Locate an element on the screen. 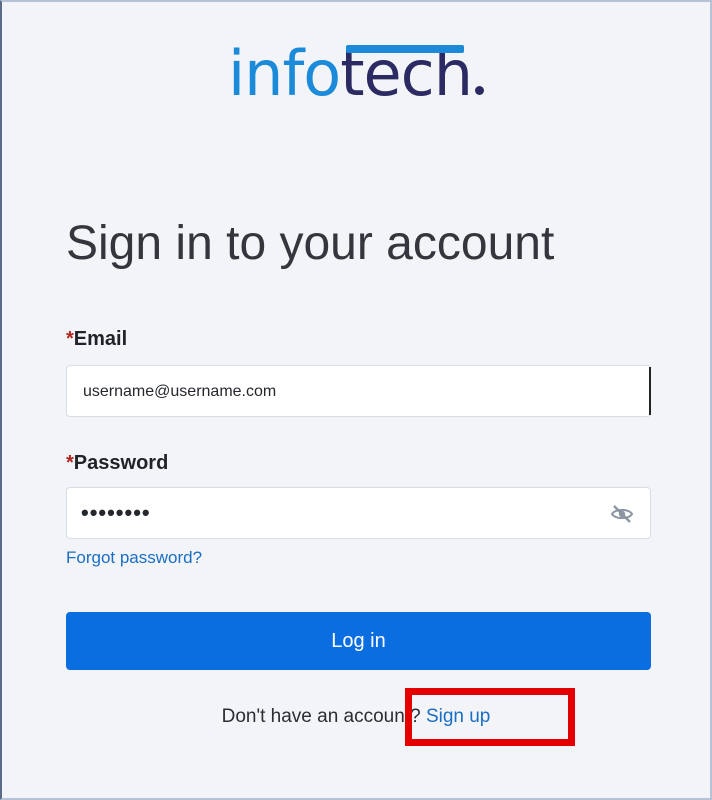 The width and height of the screenshot is (712, 800). signup-row: Don't have an account? Sign up is located at coordinates (356, 717).